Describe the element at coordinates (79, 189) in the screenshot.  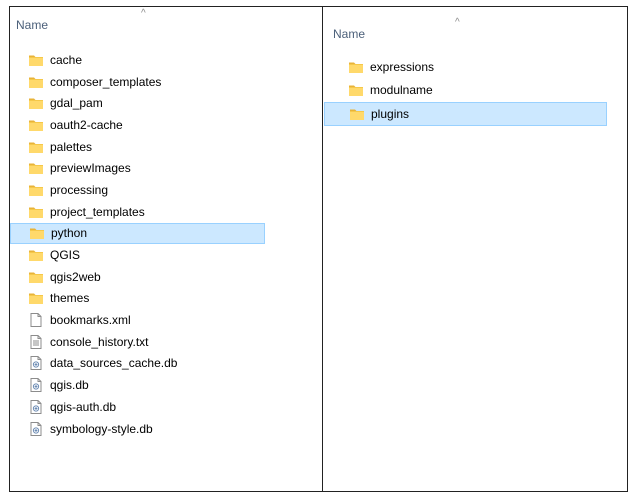
I see `item-name: processing` at that location.